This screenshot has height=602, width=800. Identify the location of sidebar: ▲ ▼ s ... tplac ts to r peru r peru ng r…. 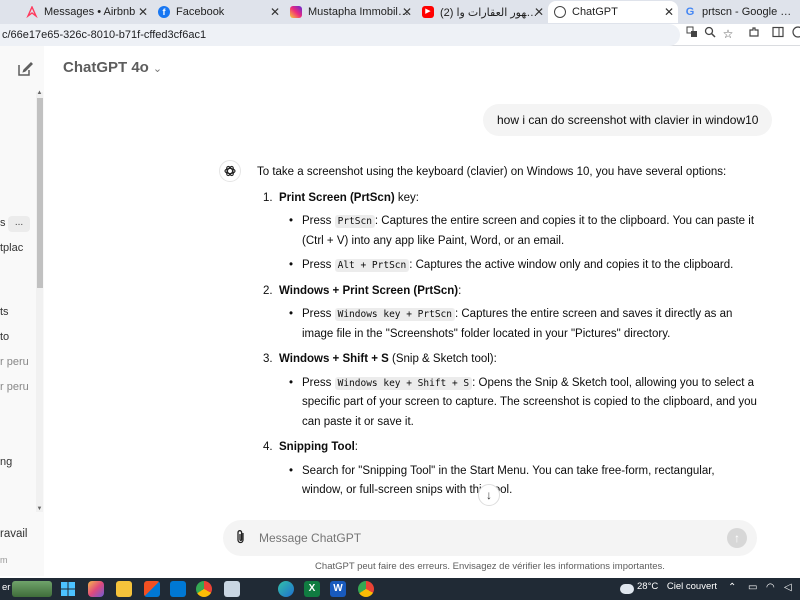
(22, 311).